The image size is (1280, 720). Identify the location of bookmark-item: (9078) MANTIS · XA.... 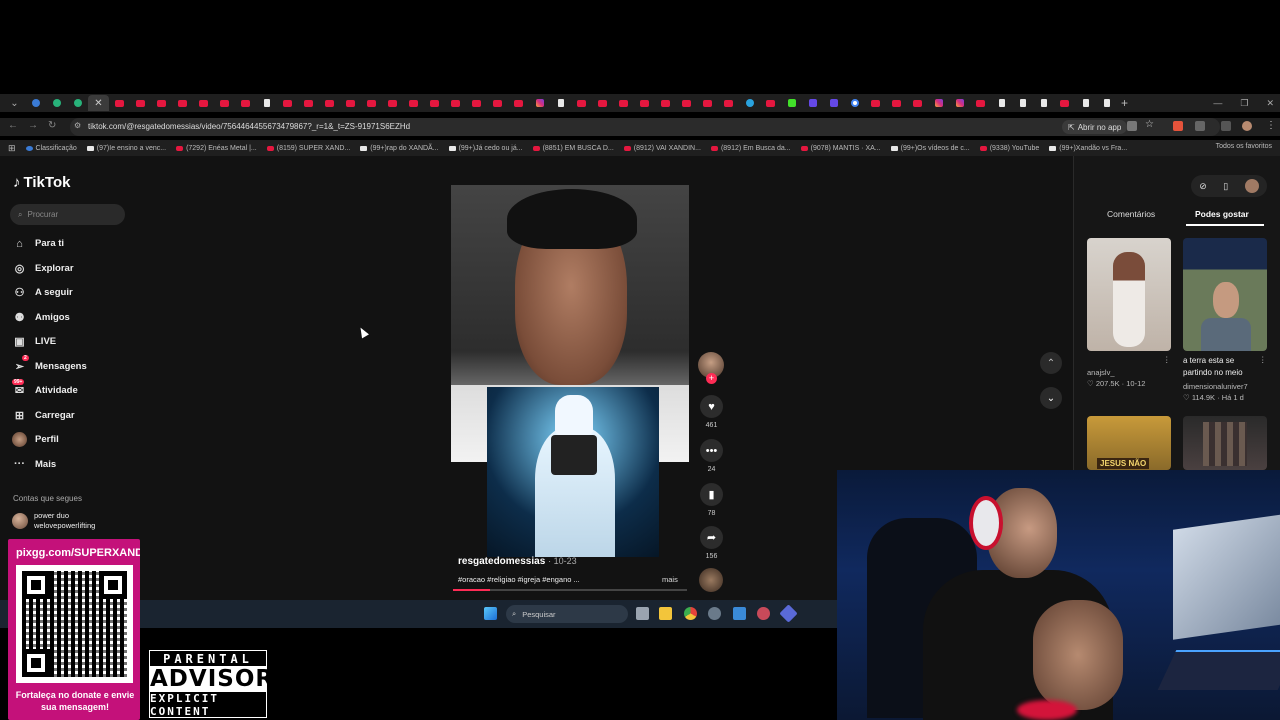
(840, 148).